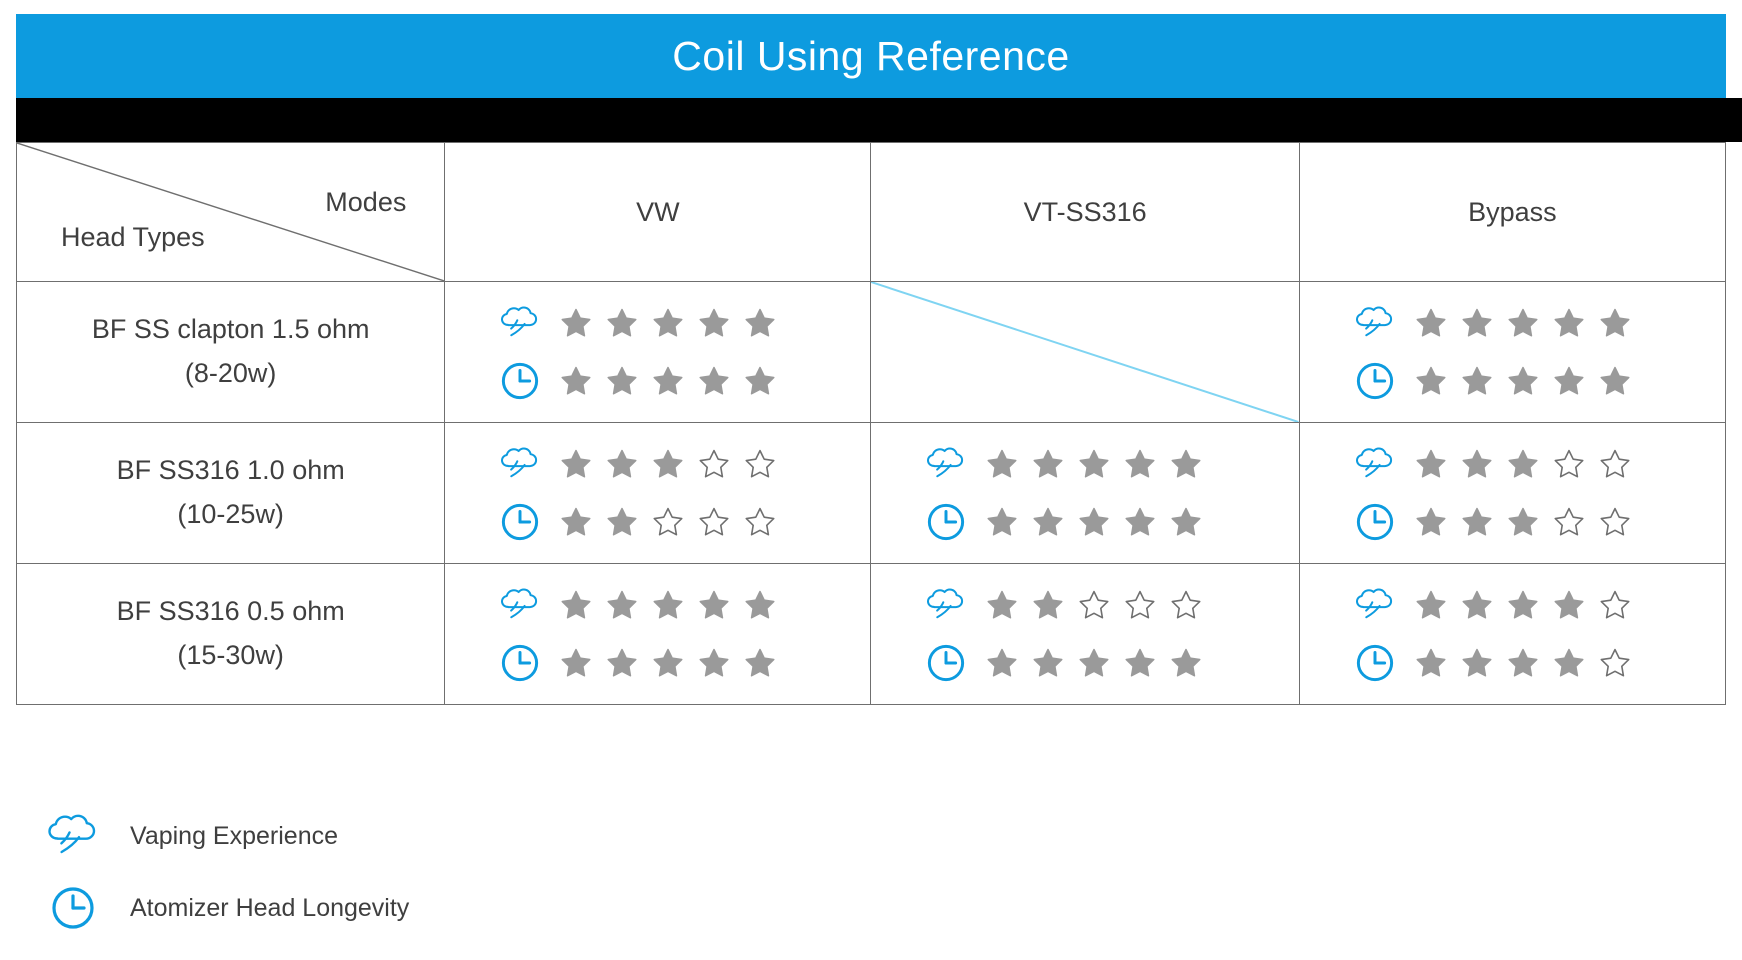  I want to click on table-header-row: Modes Head Types VW VT-SS316 Bypass, so click(871, 212).